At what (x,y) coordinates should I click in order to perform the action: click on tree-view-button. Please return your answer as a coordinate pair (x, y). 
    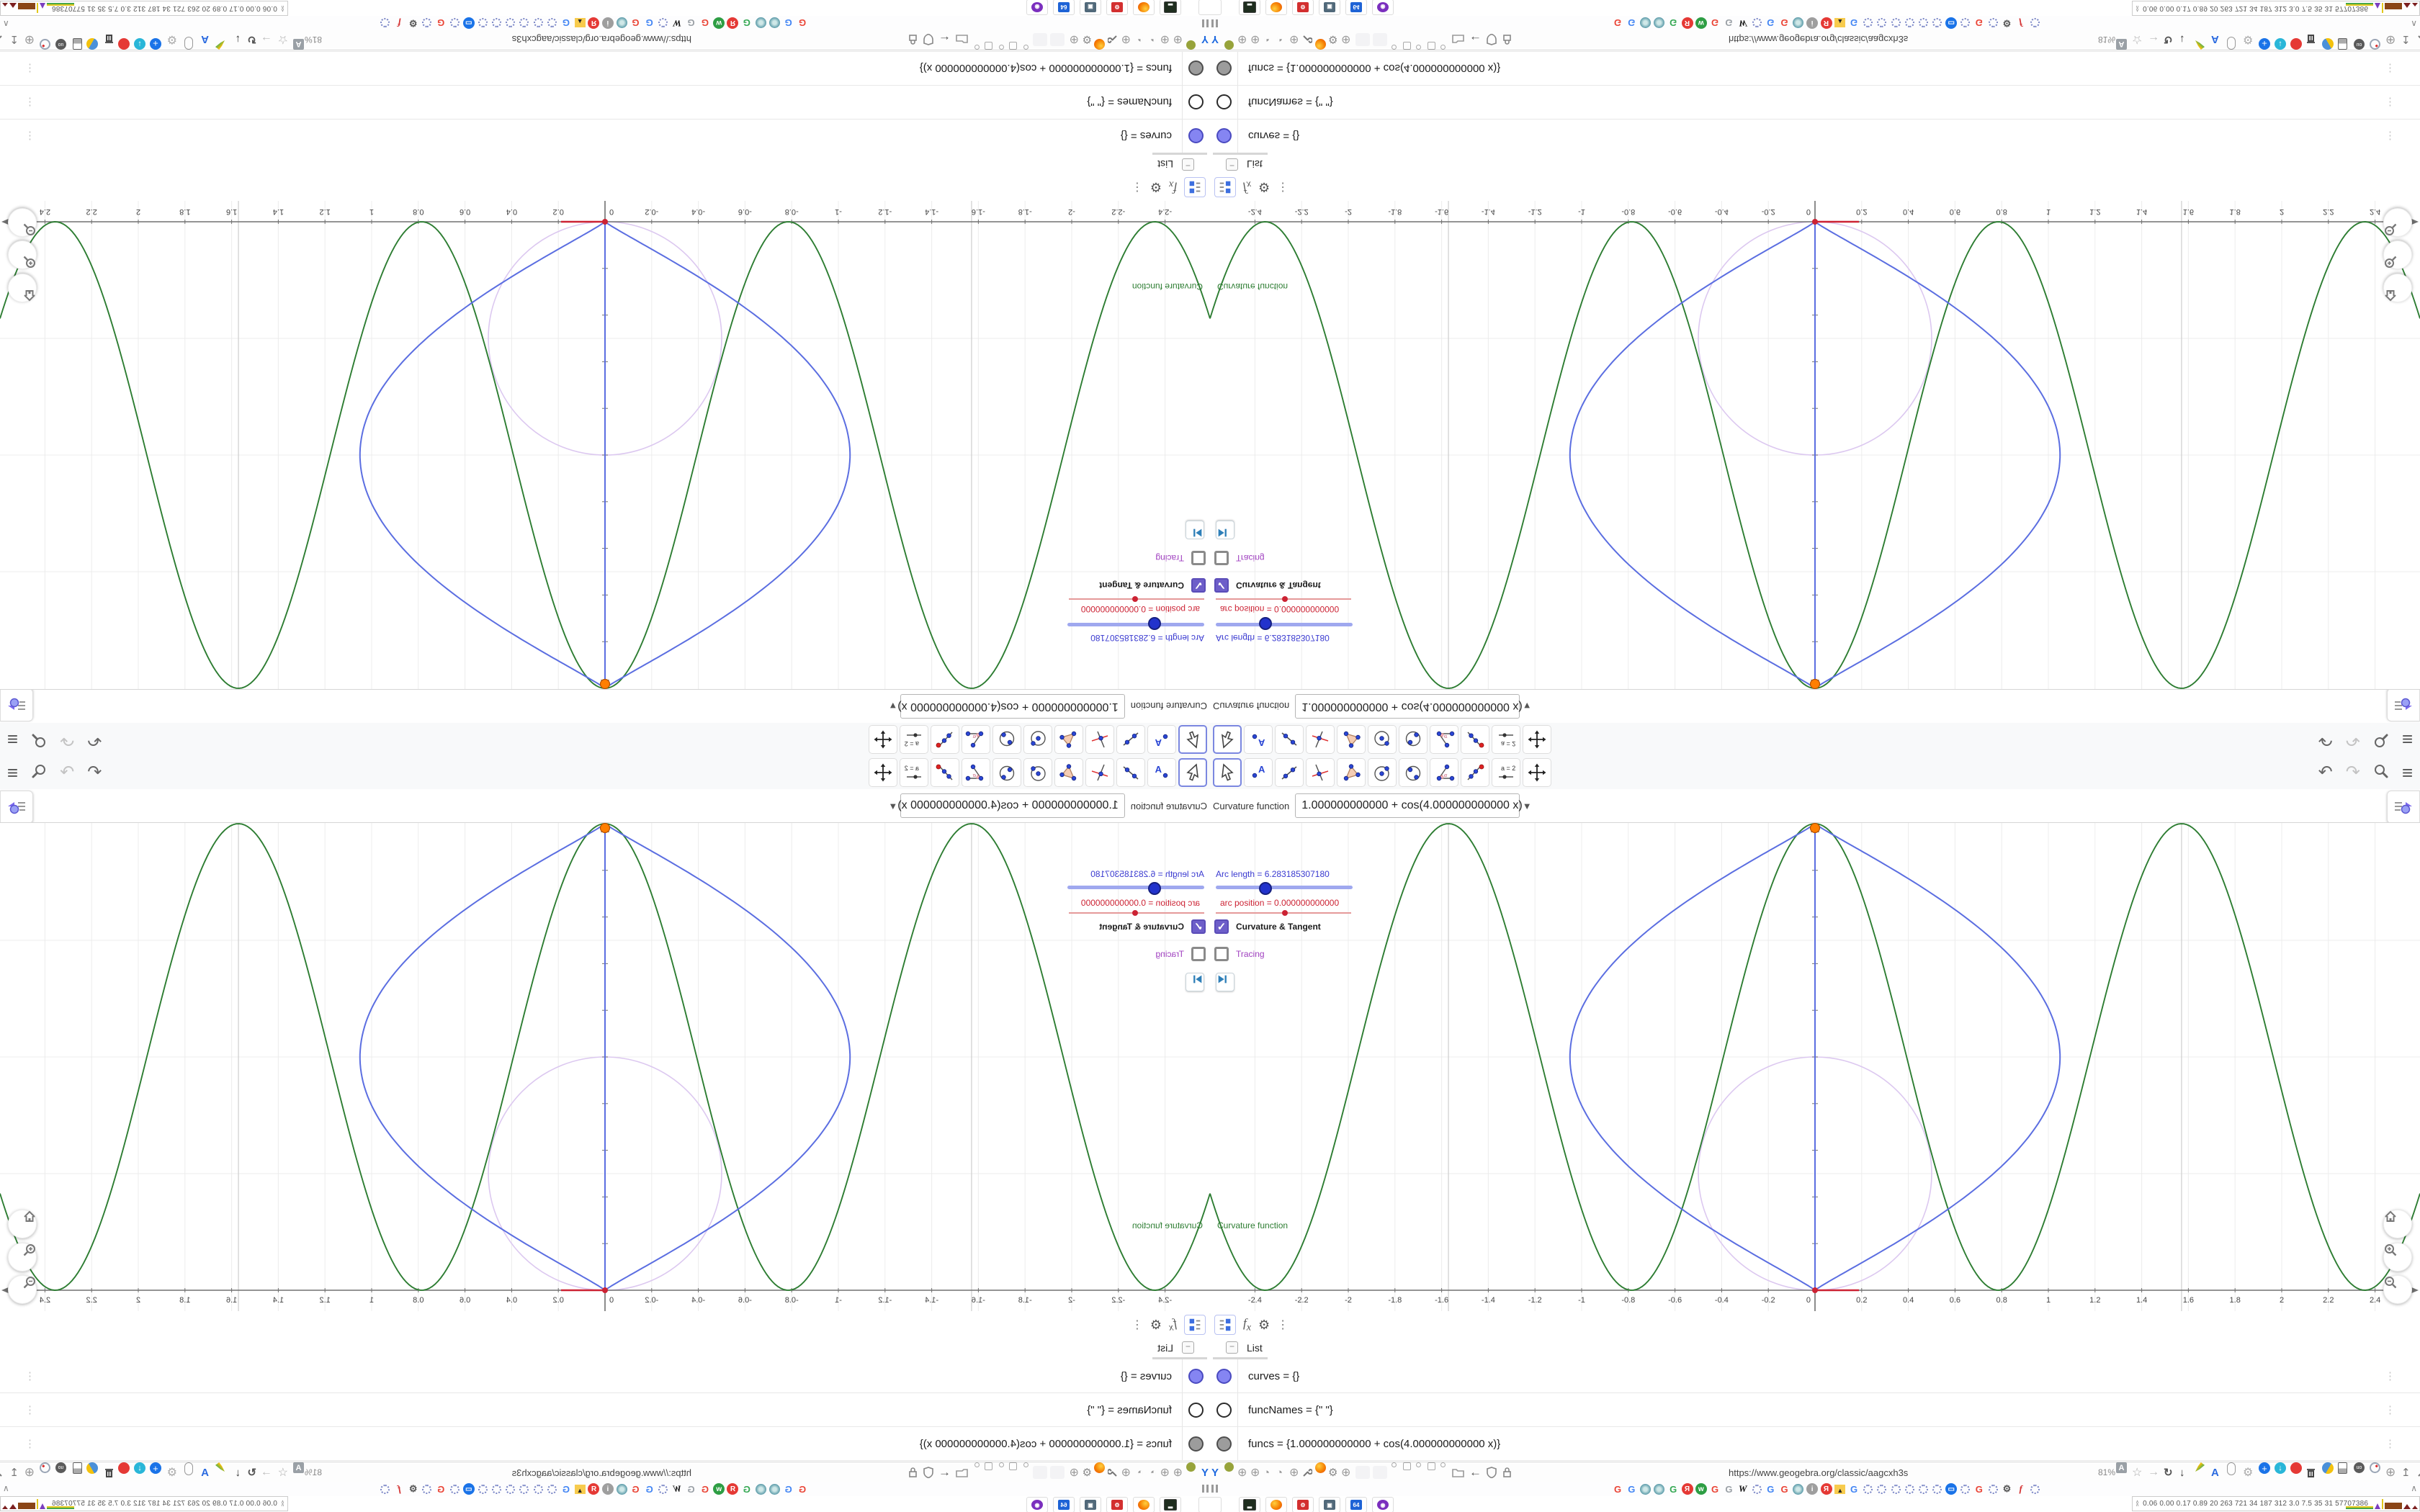
    Looking at the image, I should click on (1225, 187).